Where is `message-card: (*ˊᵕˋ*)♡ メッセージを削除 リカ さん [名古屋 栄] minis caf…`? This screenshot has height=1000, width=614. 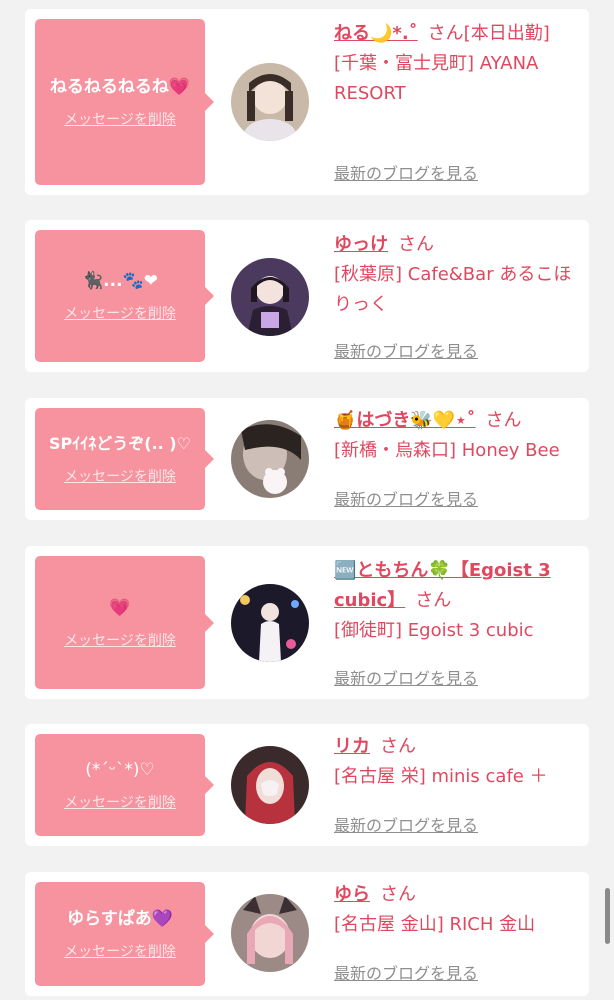
message-card: (*ˊᵕˋ*)♡ メッセージを削除 リカ さん [名古屋 栄] minis caf… is located at coordinates (307, 785).